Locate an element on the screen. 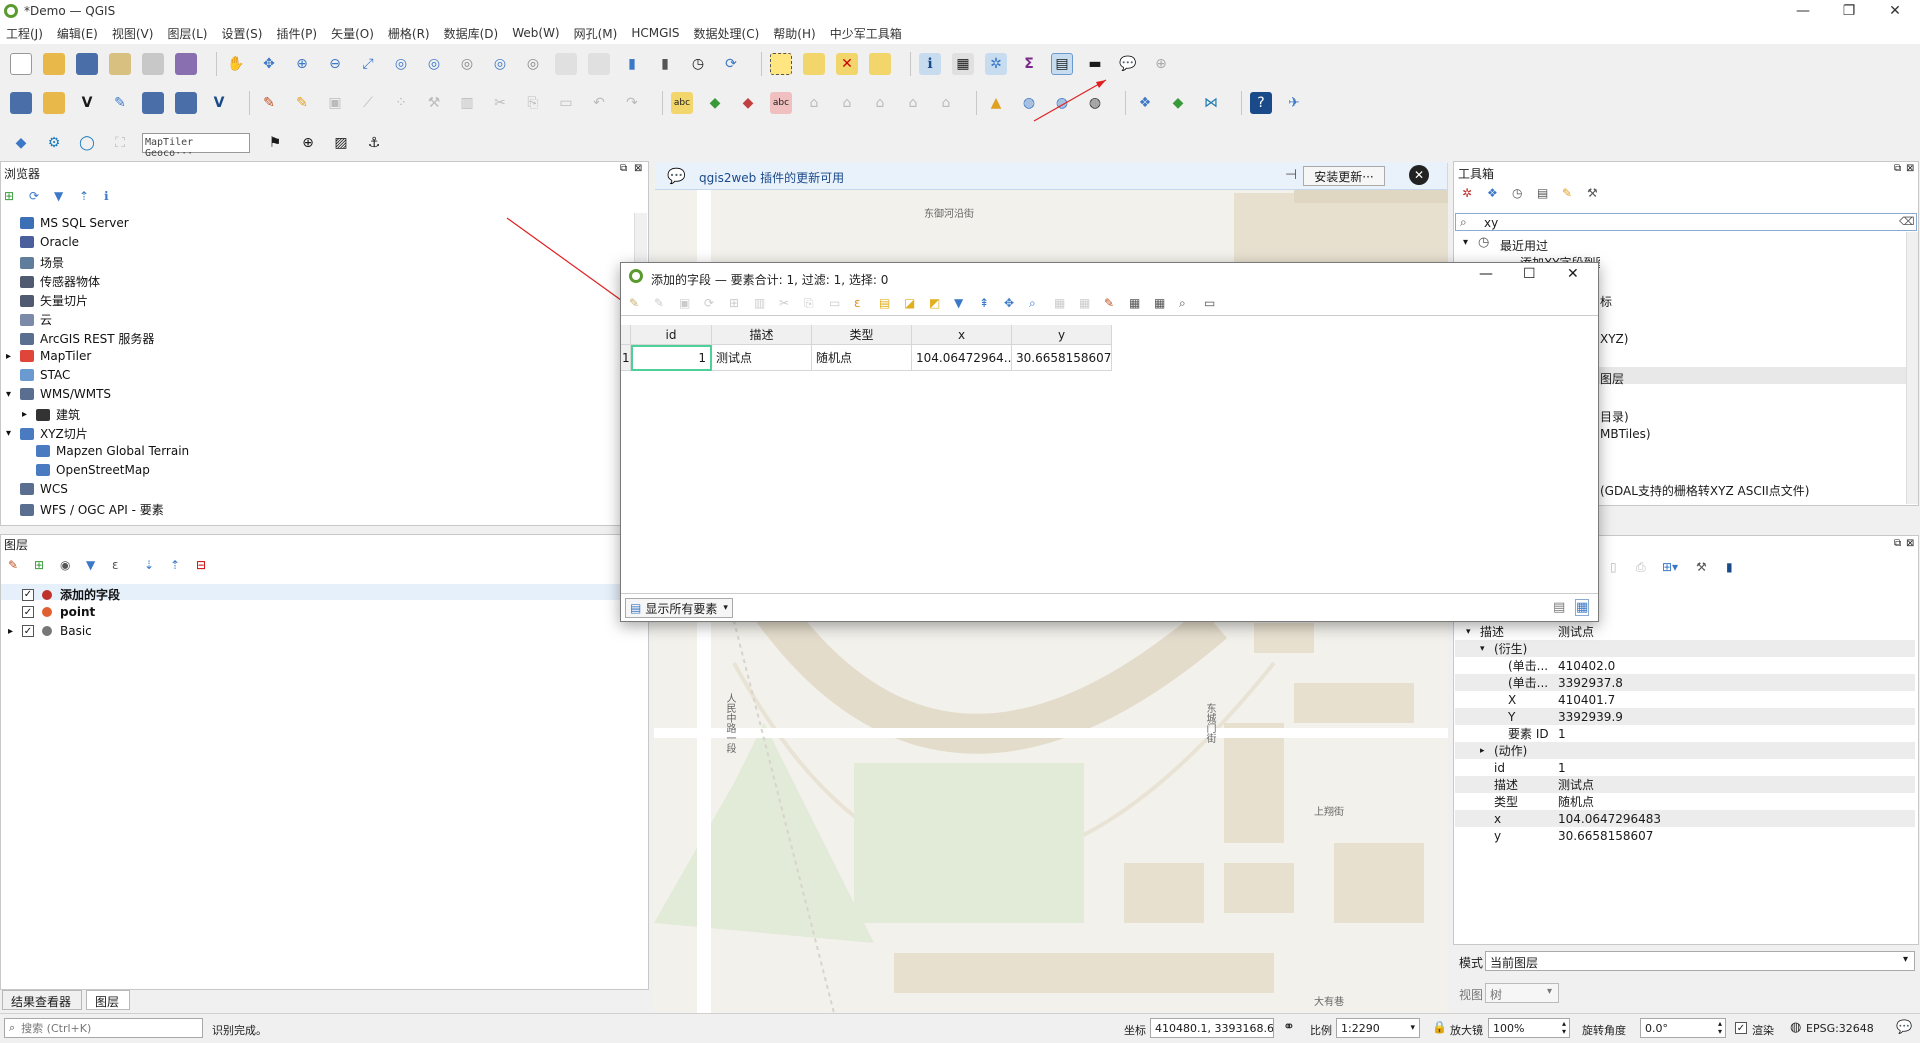  zoom-native-icon: ◎ is located at coordinates (467, 64).